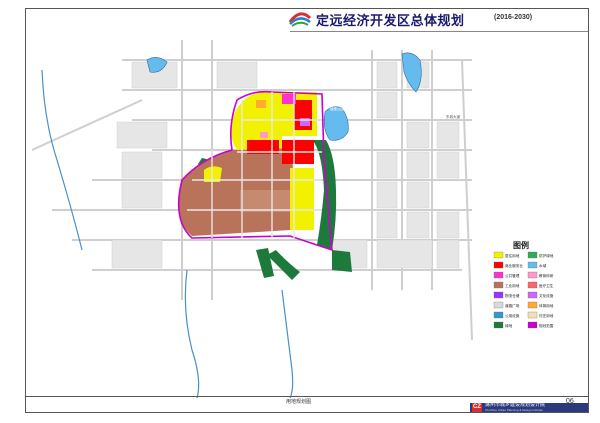 The width and height of the screenshot is (600, 423). I want to click on park-label: 鼓楼公园, so click(337, 108).